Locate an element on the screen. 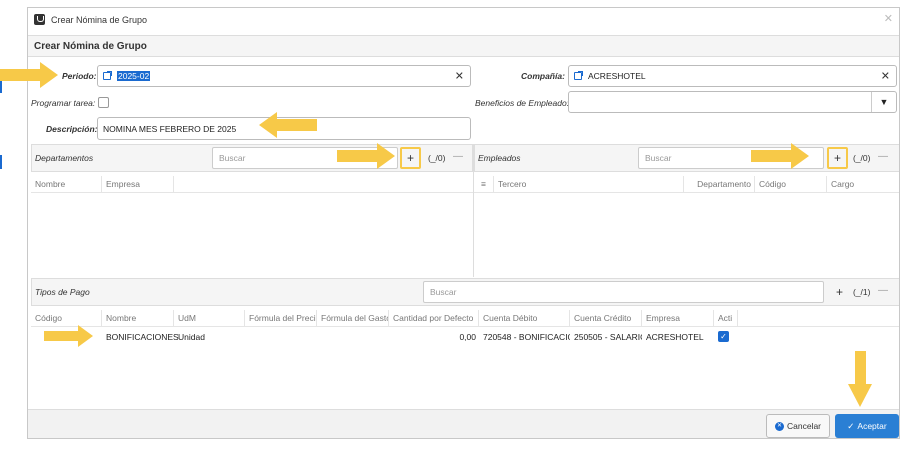  departamentos-header: Nombre Empresa is located at coordinates (252, 184).